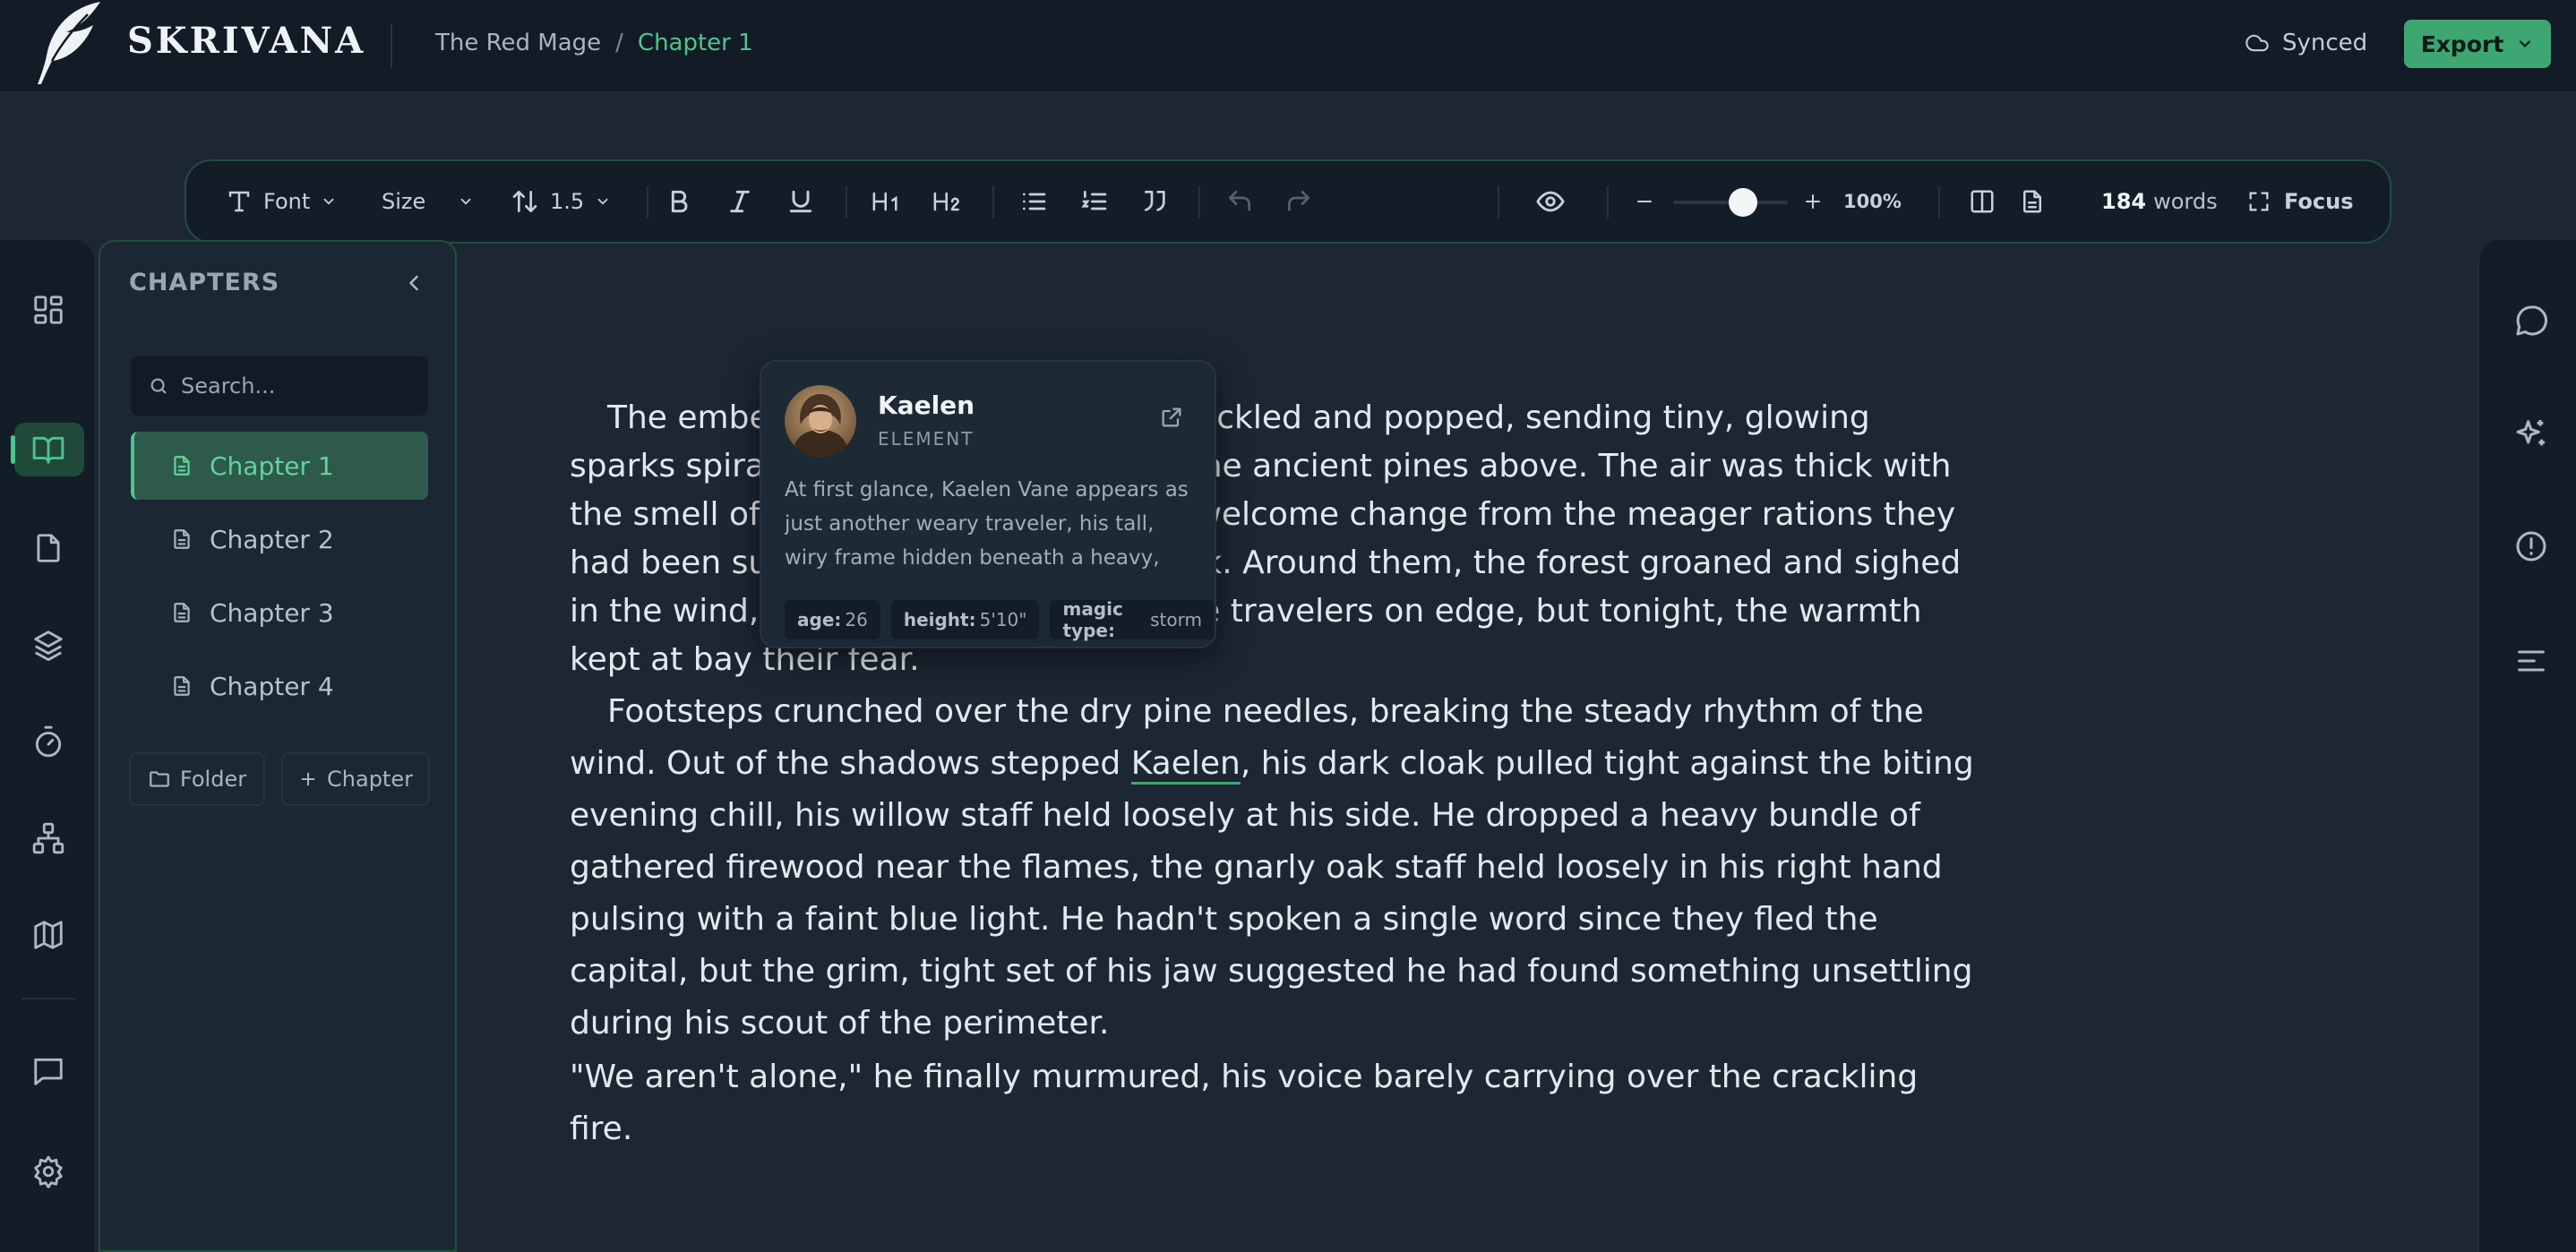 This screenshot has width=2576, height=1252. I want to click on attribute-tag: age: 26, so click(832, 619).